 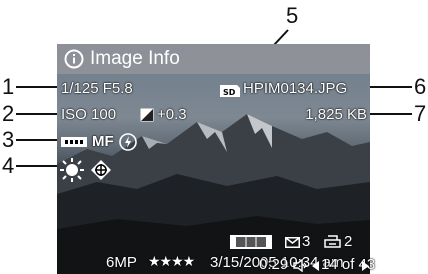 I want to click on callout-1-leader, so click(x=38, y=87).